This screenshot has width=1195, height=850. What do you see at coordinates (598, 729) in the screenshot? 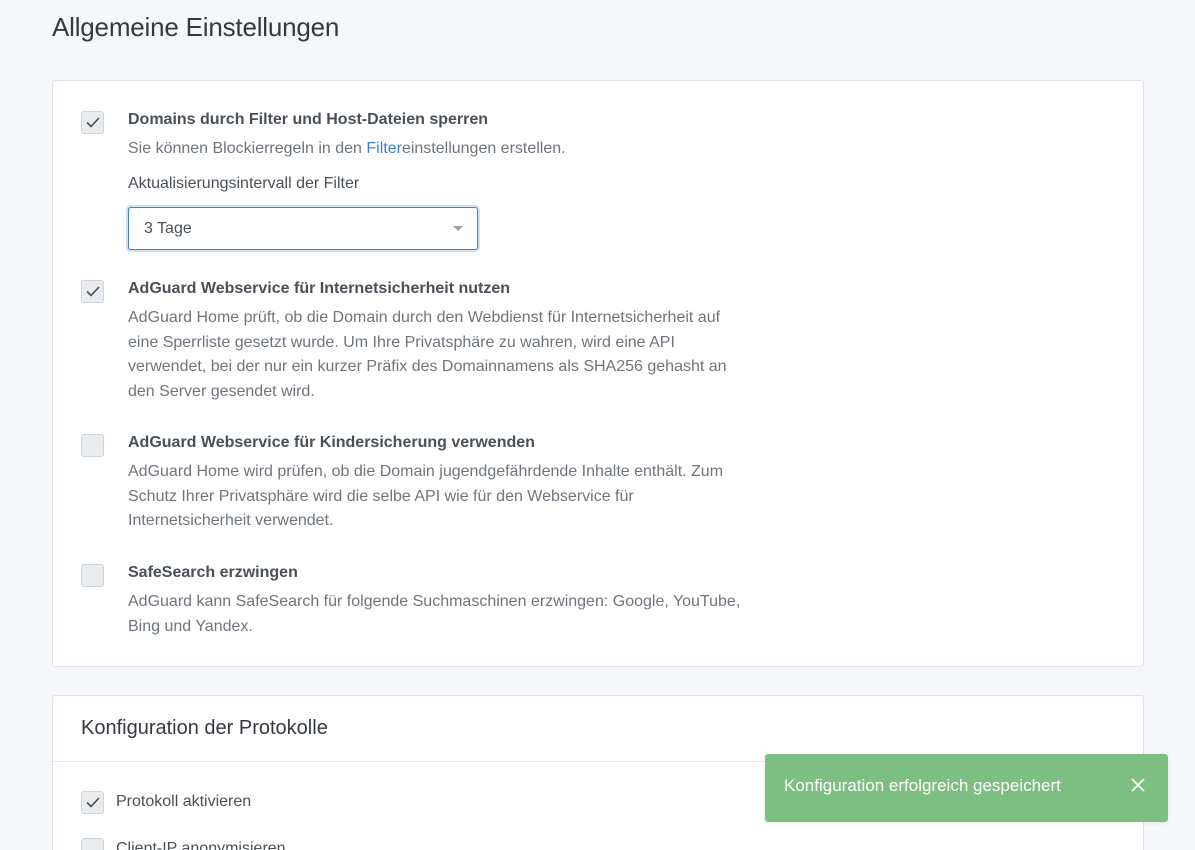
I see `log-config-header: Konfiguration der Protokolle` at bounding box center [598, 729].